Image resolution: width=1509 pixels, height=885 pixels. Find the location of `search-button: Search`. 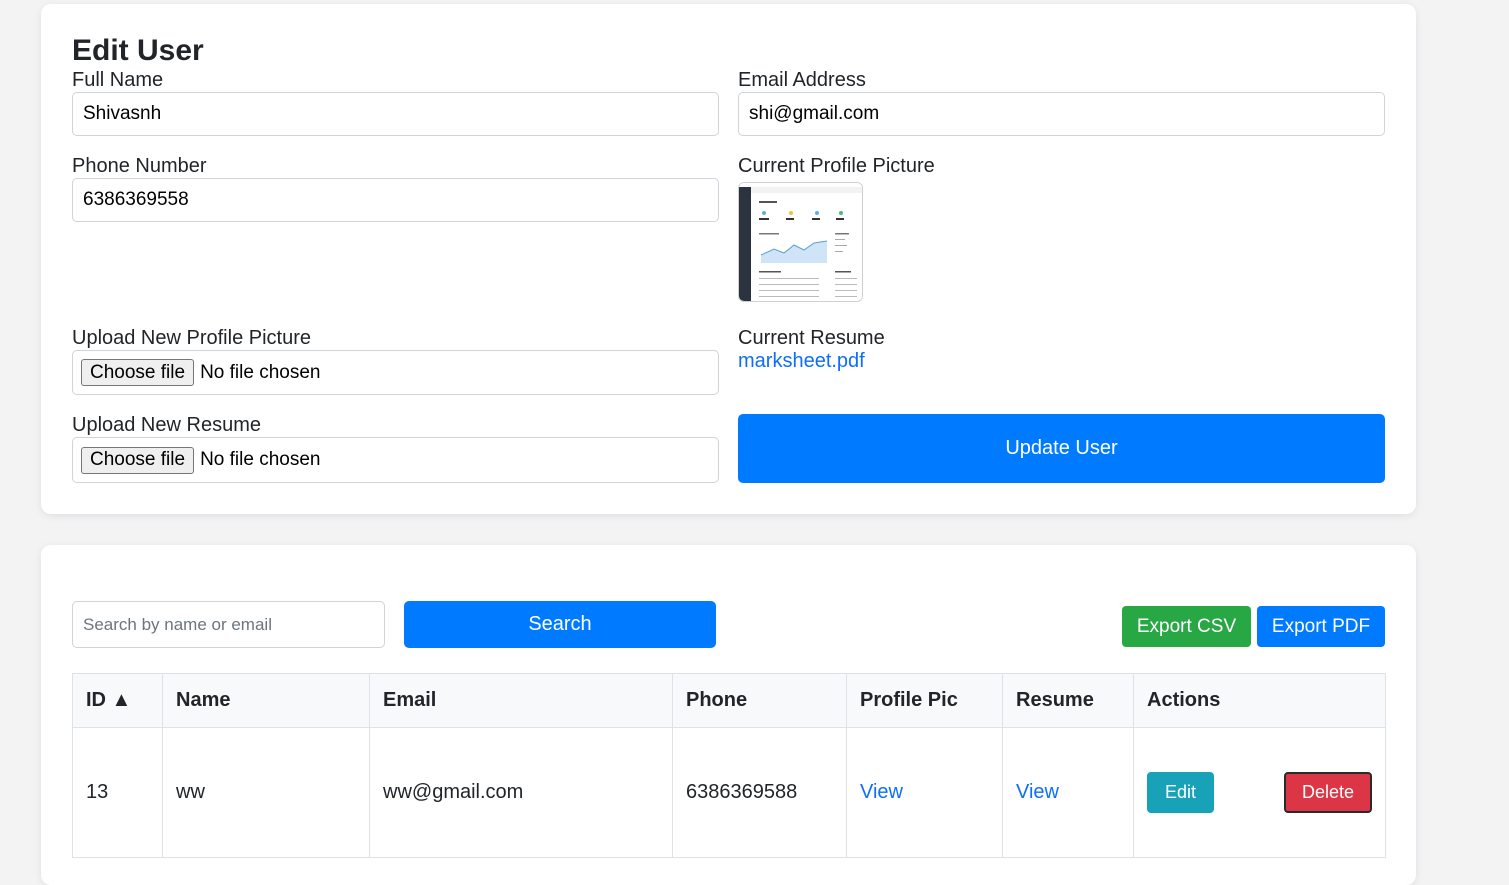

search-button: Search is located at coordinates (560, 624).